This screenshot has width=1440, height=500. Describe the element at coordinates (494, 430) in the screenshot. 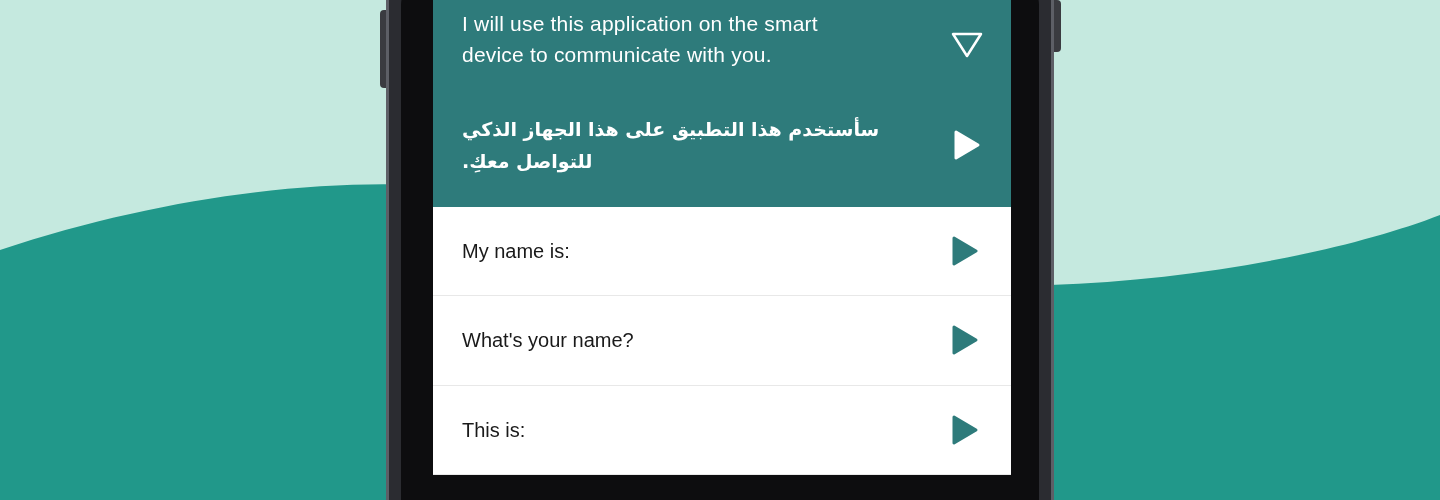

I see `phrase-text: This is:` at that location.